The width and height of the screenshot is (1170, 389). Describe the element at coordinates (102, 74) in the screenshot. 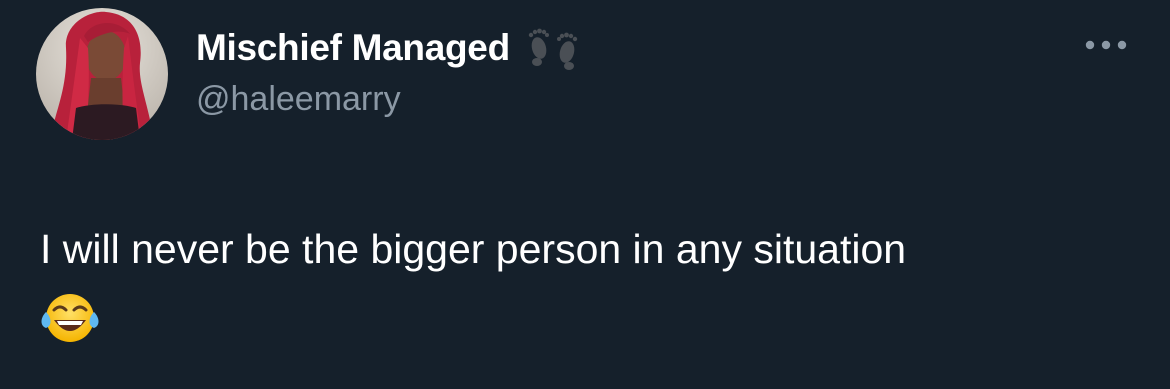

I see `avatar` at that location.